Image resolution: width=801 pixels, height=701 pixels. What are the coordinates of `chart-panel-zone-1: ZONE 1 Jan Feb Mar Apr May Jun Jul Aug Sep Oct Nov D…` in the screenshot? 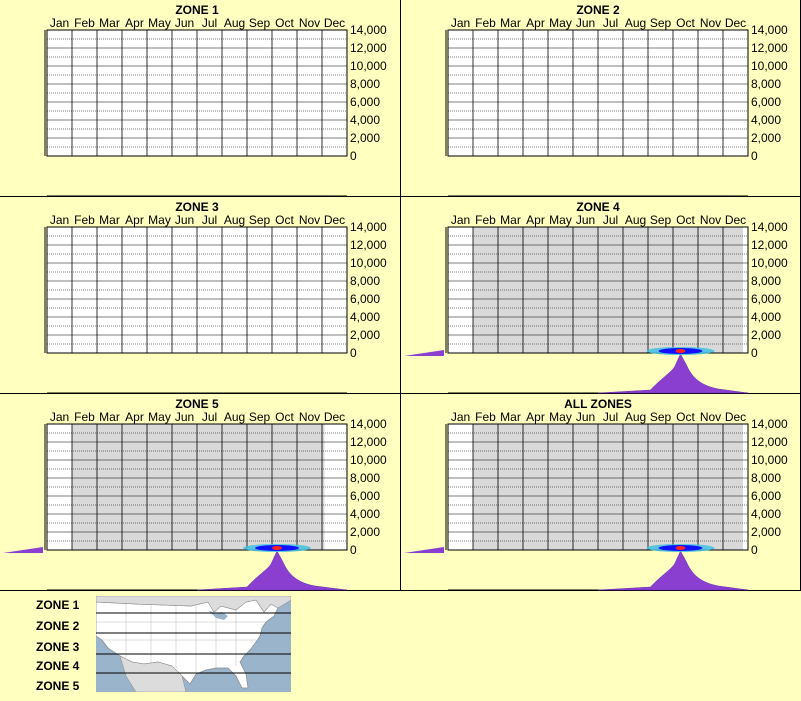 It's located at (200, 98).